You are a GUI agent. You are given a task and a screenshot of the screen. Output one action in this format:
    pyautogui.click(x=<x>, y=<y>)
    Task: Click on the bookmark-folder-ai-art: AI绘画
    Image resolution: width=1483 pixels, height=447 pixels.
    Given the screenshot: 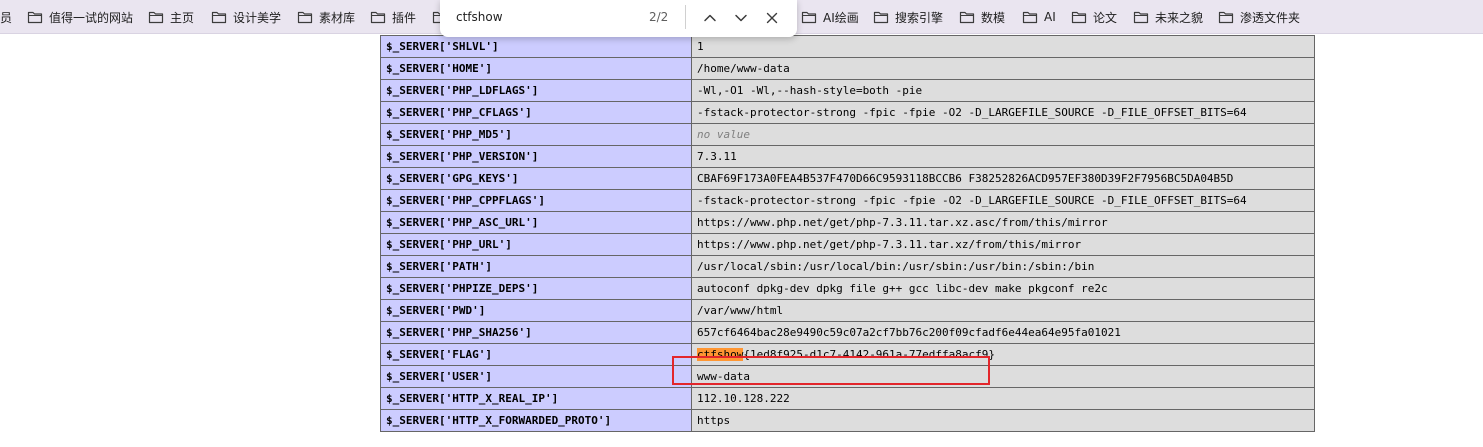 What is the action you would take?
    pyautogui.click(x=830, y=17)
    